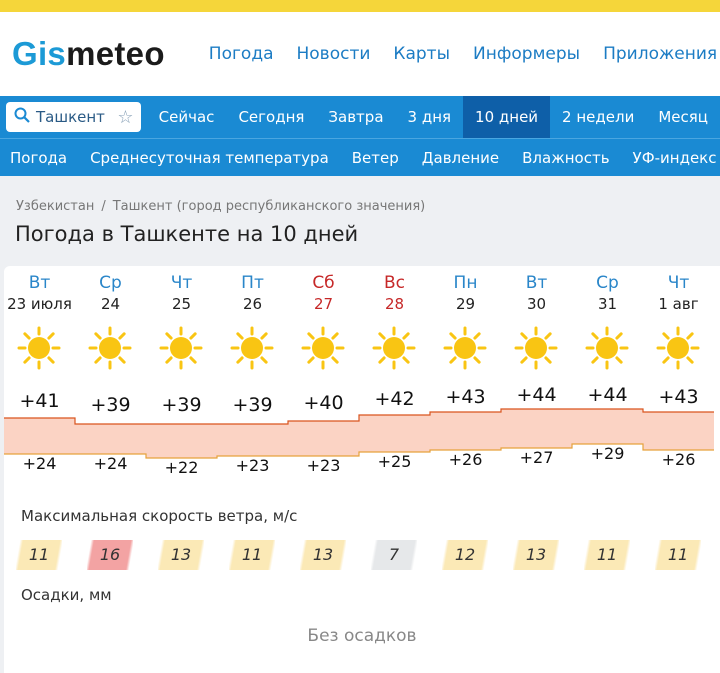 The width and height of the screenshot is (720, 673). I want to click on day-column-header: Вт 23 июля, so click(39, 289).